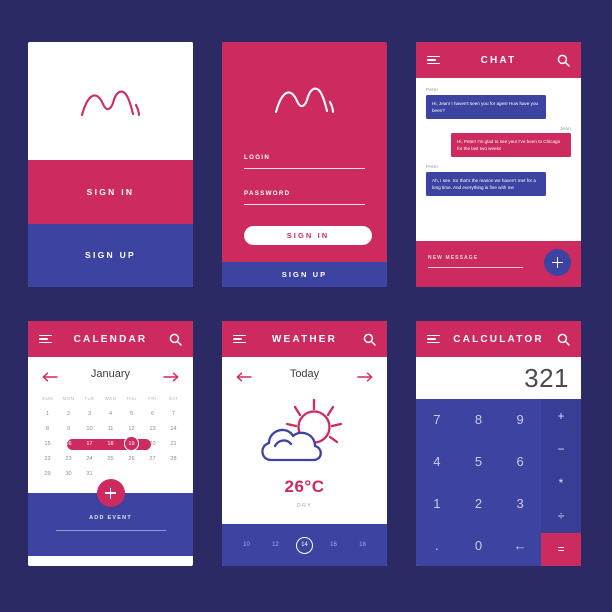 This screenshot has height=612, width=612. Describe the element at coordinates (47, 413) in the screenshot. I see `calendar-day: 1` at that location.